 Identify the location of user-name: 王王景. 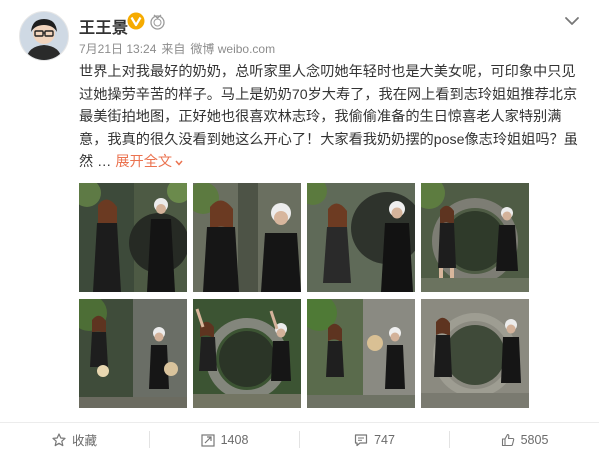
(104, 26).